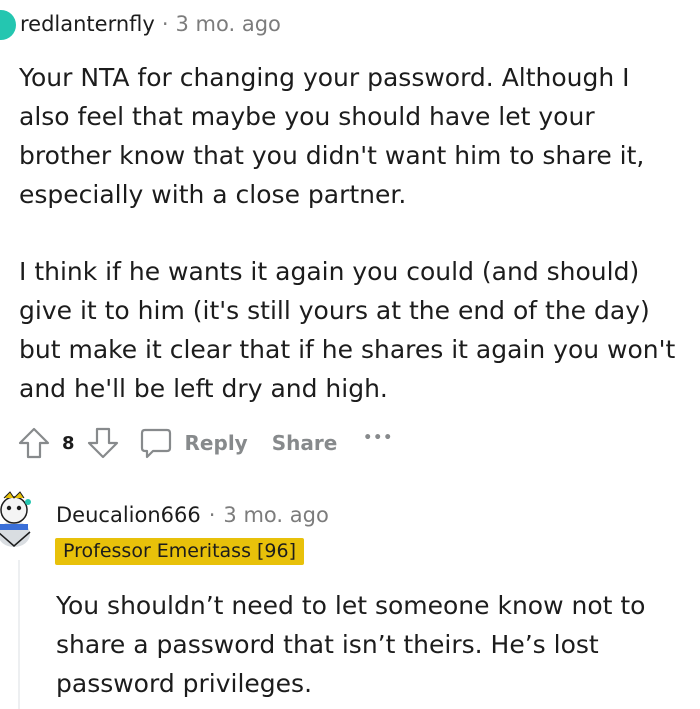 The height and width of the screenshot is (709, 700). I want to click on user-flair: Professor Emeritass [96], so click(180, 551).